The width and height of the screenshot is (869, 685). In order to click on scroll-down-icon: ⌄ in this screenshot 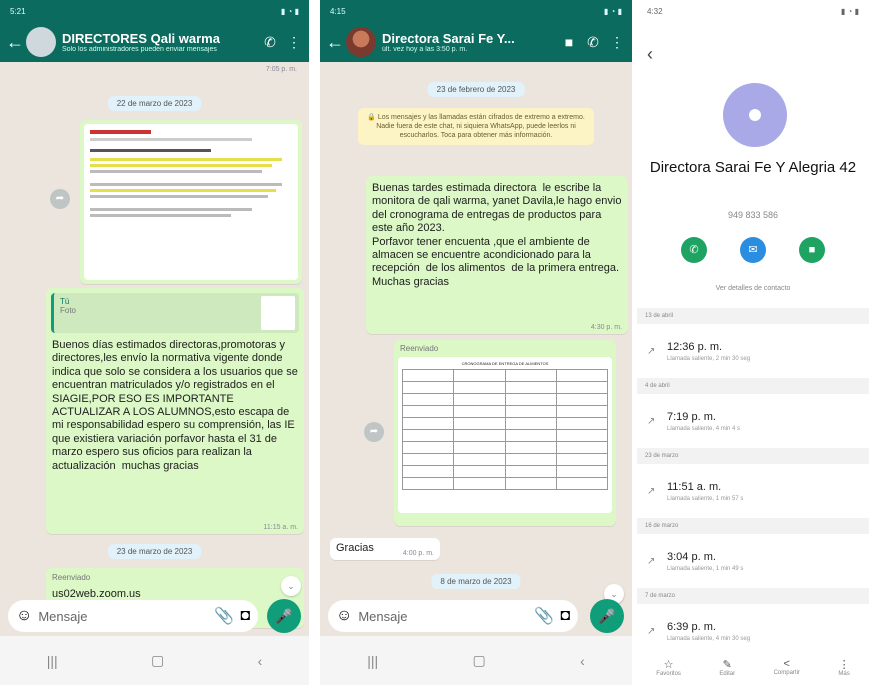, I will do `click(291, 586)`.